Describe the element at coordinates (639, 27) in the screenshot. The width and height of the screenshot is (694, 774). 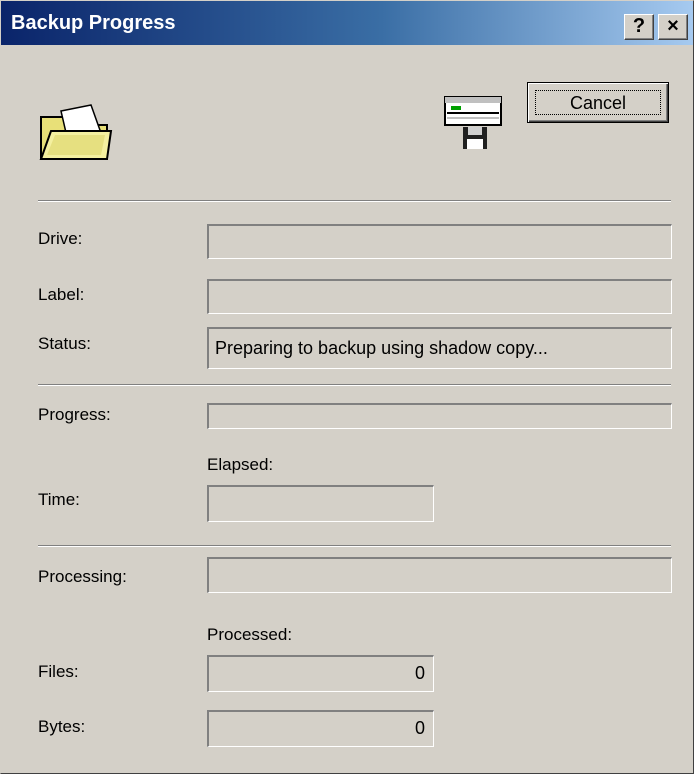
I see `help-button: ?` at that location.